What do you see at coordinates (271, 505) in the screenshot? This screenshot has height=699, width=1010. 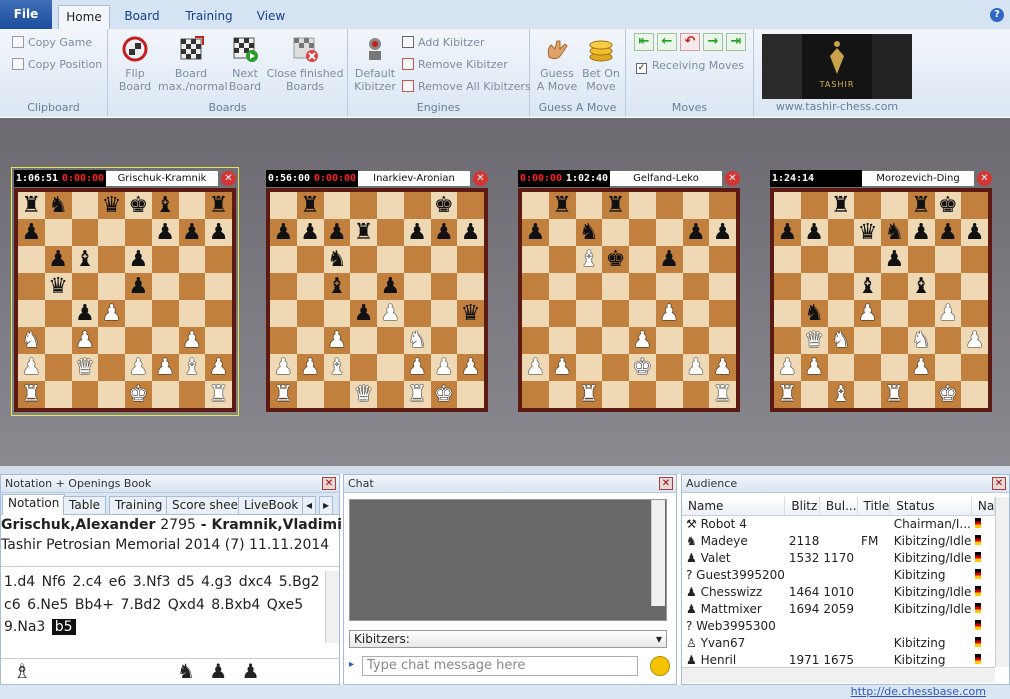 I see `tab-livebook: LiveBook` at bounding box center [271, 505].